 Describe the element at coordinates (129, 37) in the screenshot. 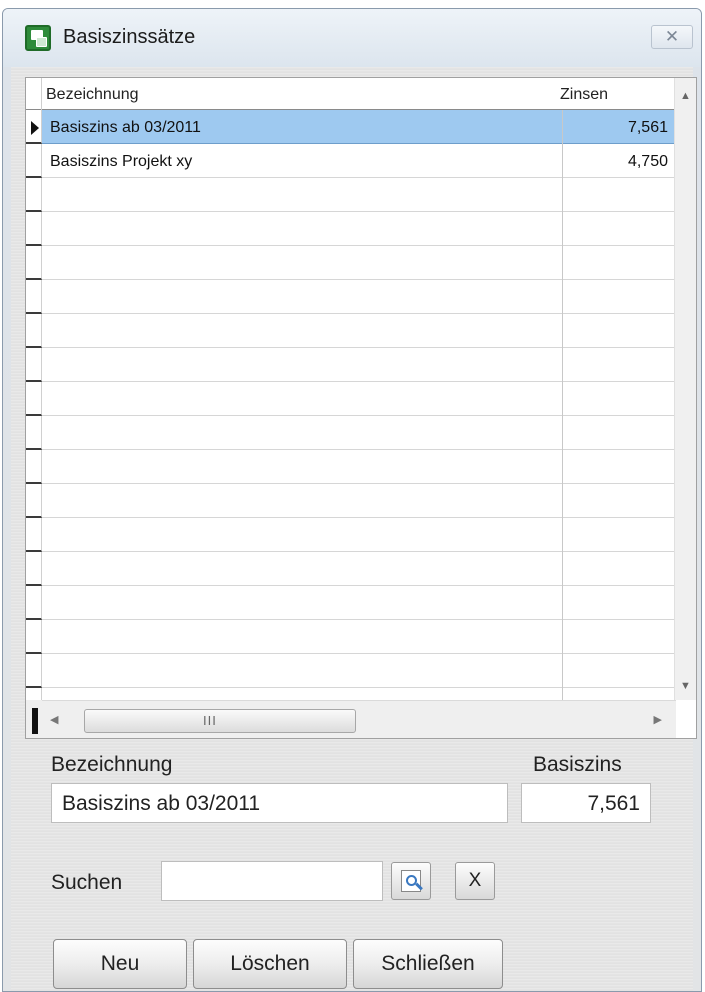

I see `window-title: Basiszinssätze` at that location.